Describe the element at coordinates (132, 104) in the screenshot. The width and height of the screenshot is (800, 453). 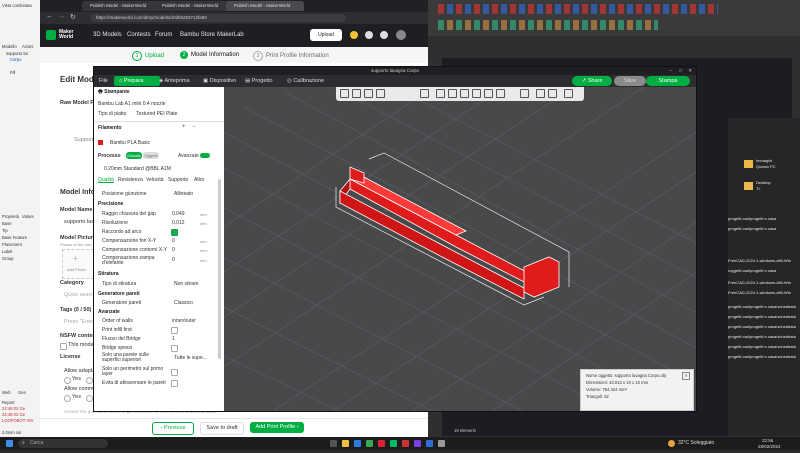
I see `printer-select: Bambu Lab A1 mini 0.4 nozzle` at that location.